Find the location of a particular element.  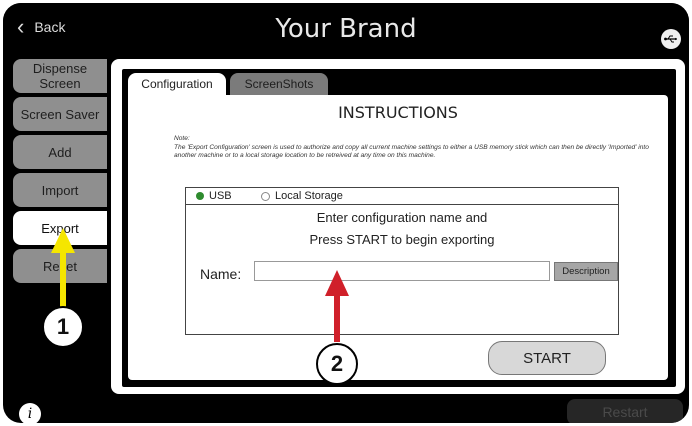

prompt-line-1: Enter configuration name and is located at coordinates (402, 217).